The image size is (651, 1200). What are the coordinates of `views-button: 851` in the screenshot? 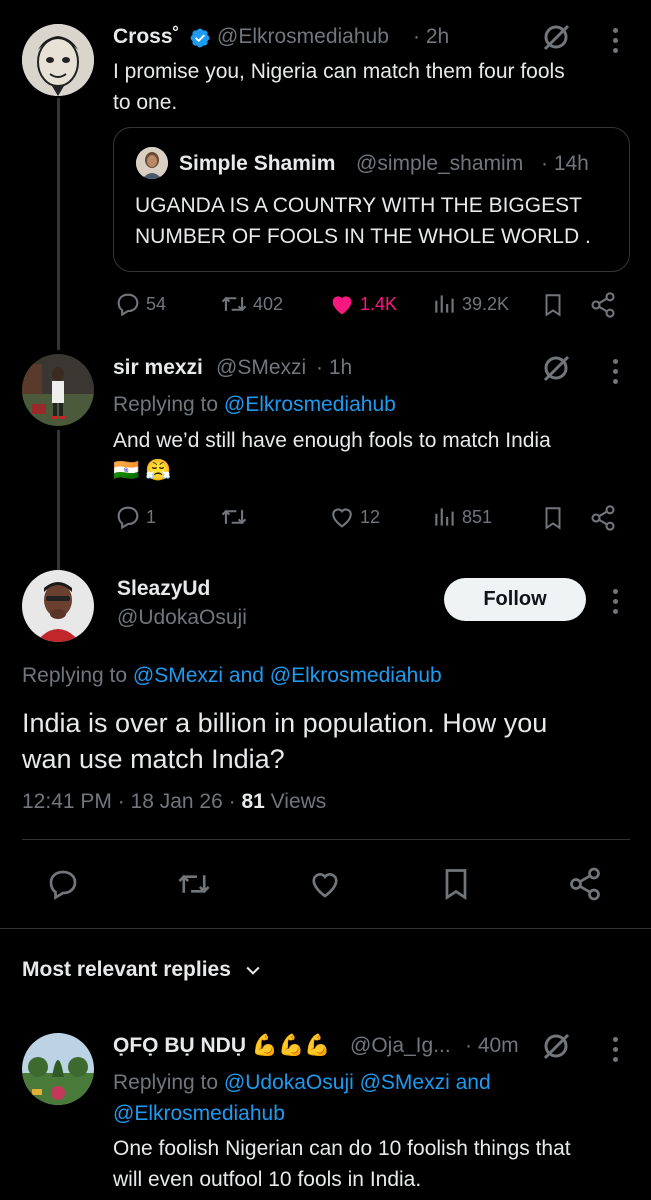 It's located at (462, 517).